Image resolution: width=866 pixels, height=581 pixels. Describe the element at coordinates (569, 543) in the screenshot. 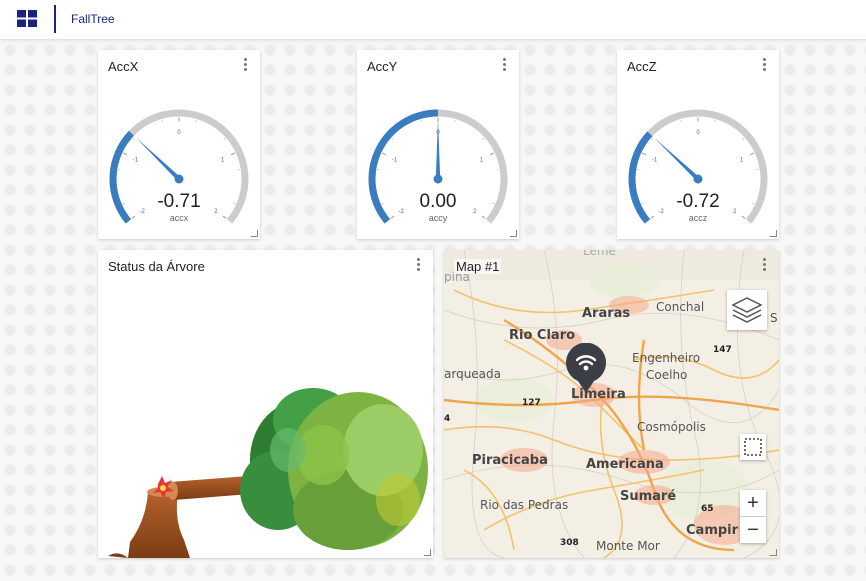

I see `road-label: 308` at that location.